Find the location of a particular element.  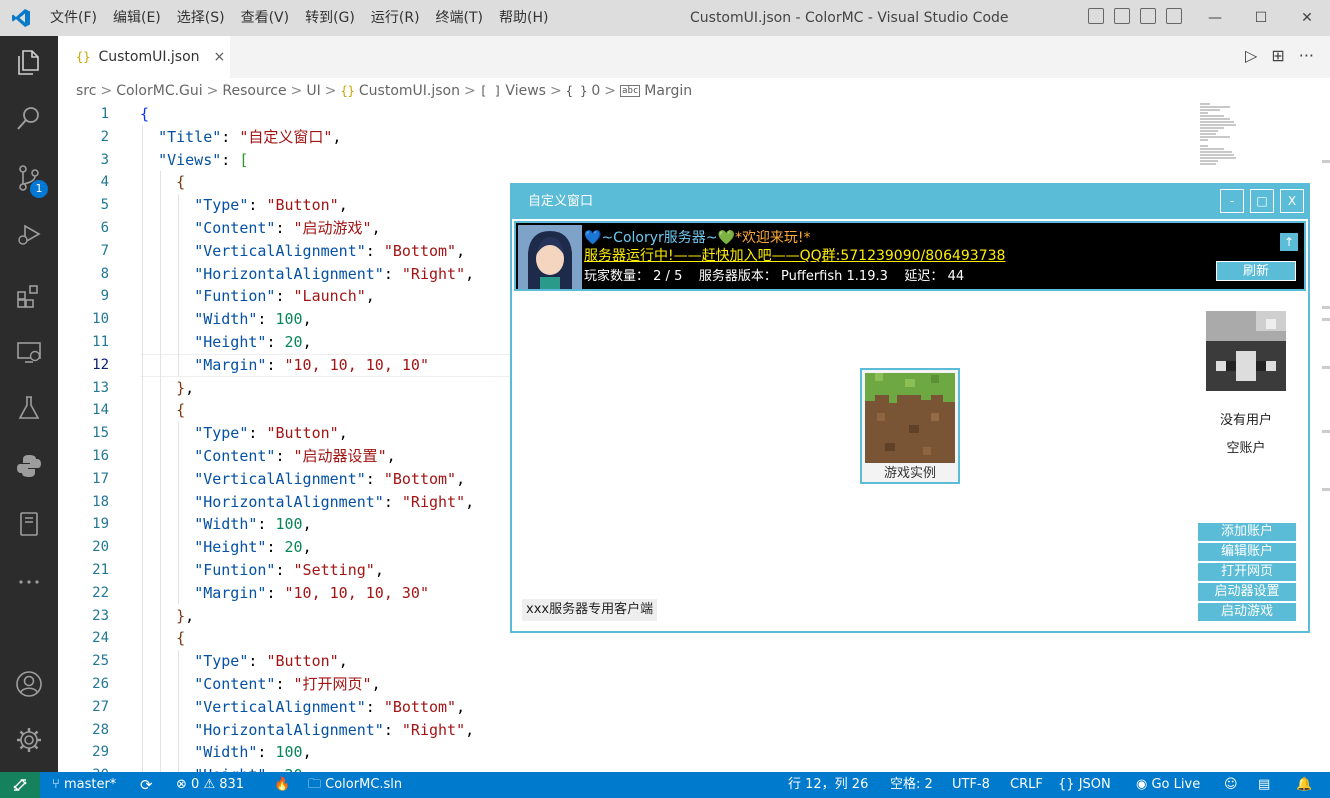

line-number: 24 is located at coordinates (100, 638).